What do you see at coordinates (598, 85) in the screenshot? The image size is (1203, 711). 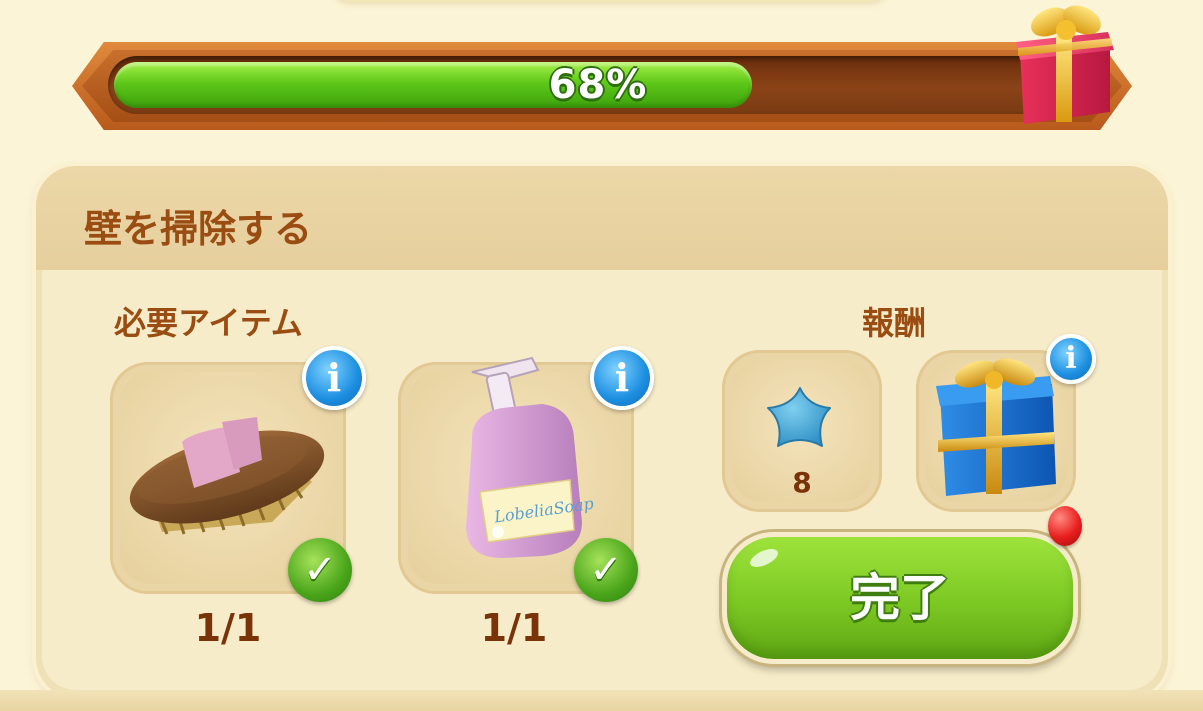 I see `progress-percent: 68%` at bounding box center [598, 85].